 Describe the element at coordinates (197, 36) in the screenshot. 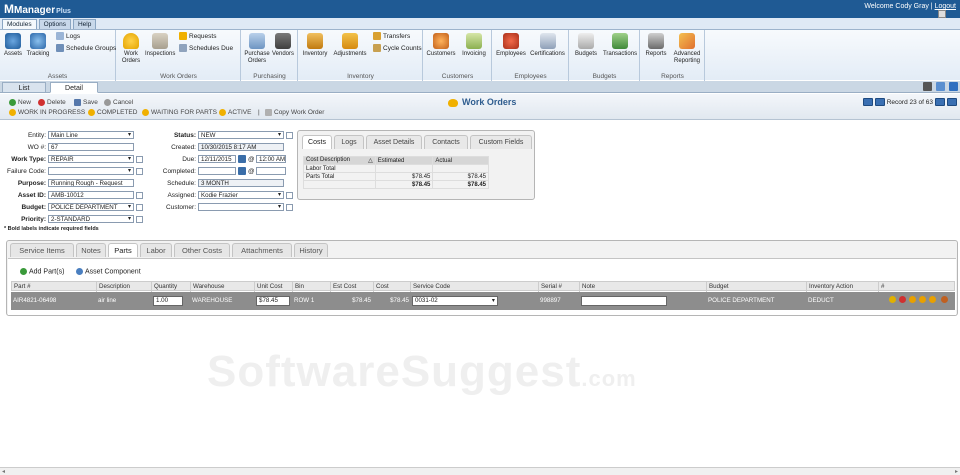

I see `requests-button: Requests` at that location.